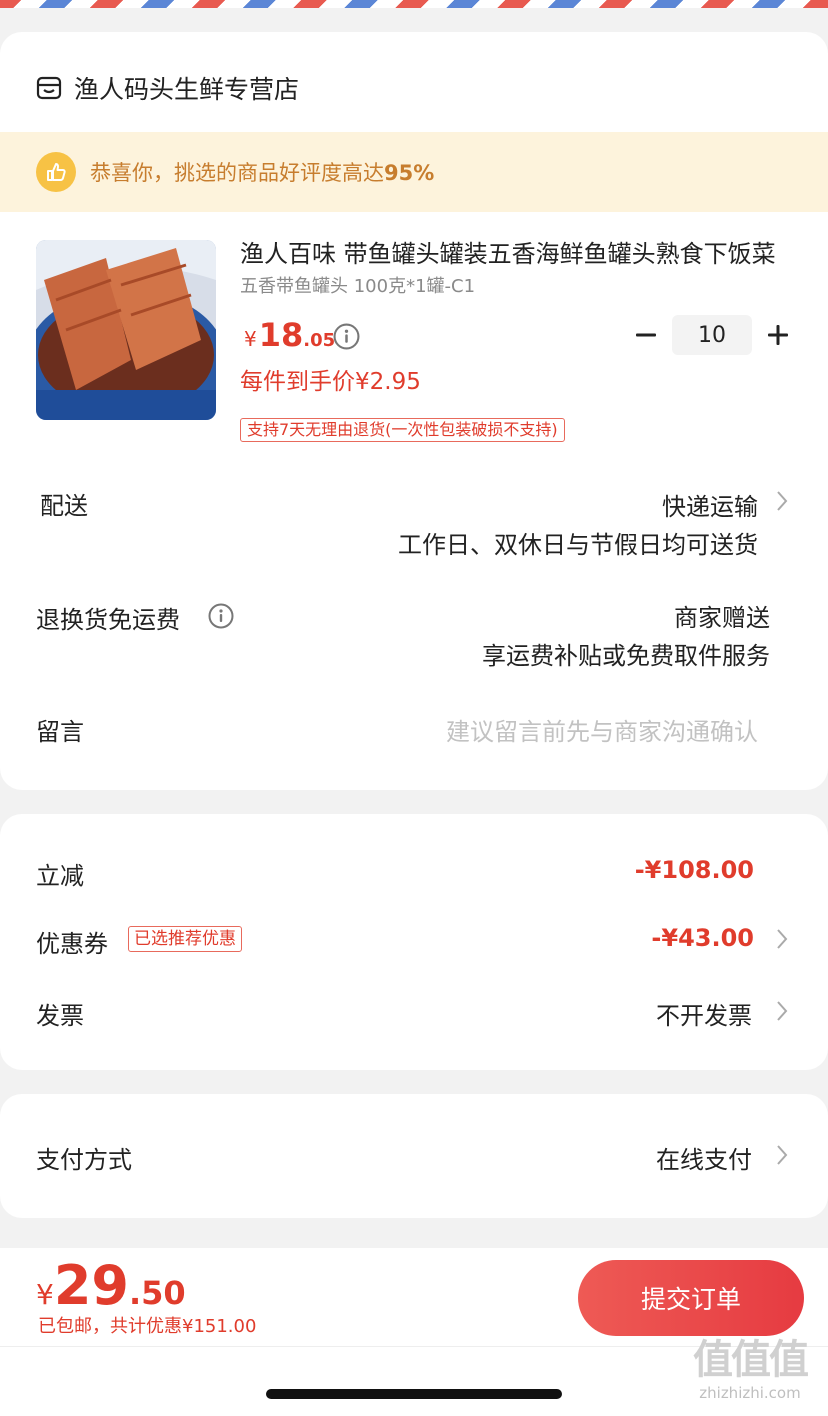  I want to click on shop-name: 渔人码头生鲜专营店, so click(187, 89).